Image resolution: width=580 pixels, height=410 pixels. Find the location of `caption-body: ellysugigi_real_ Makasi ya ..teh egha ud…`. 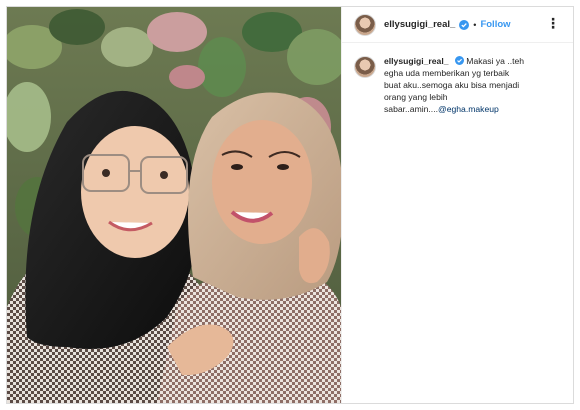

caption-body: ellysugigi_real_ Makasi ya ..teh egha ud… is located at coordinates (469, 85).